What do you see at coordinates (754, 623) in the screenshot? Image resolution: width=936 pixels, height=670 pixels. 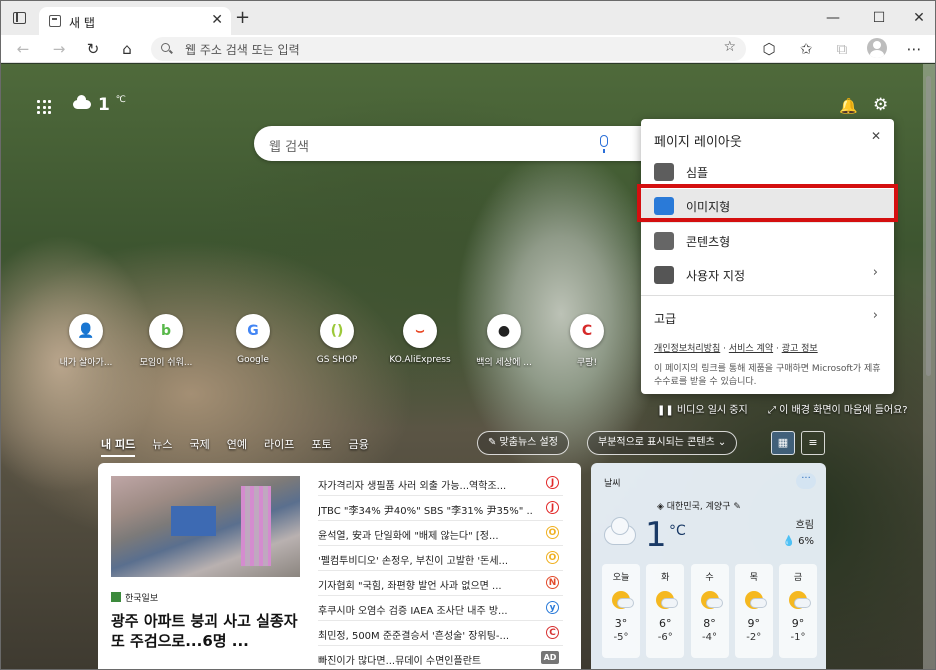 I see `forecast-high: 9°` at bounding box center [754, 623].